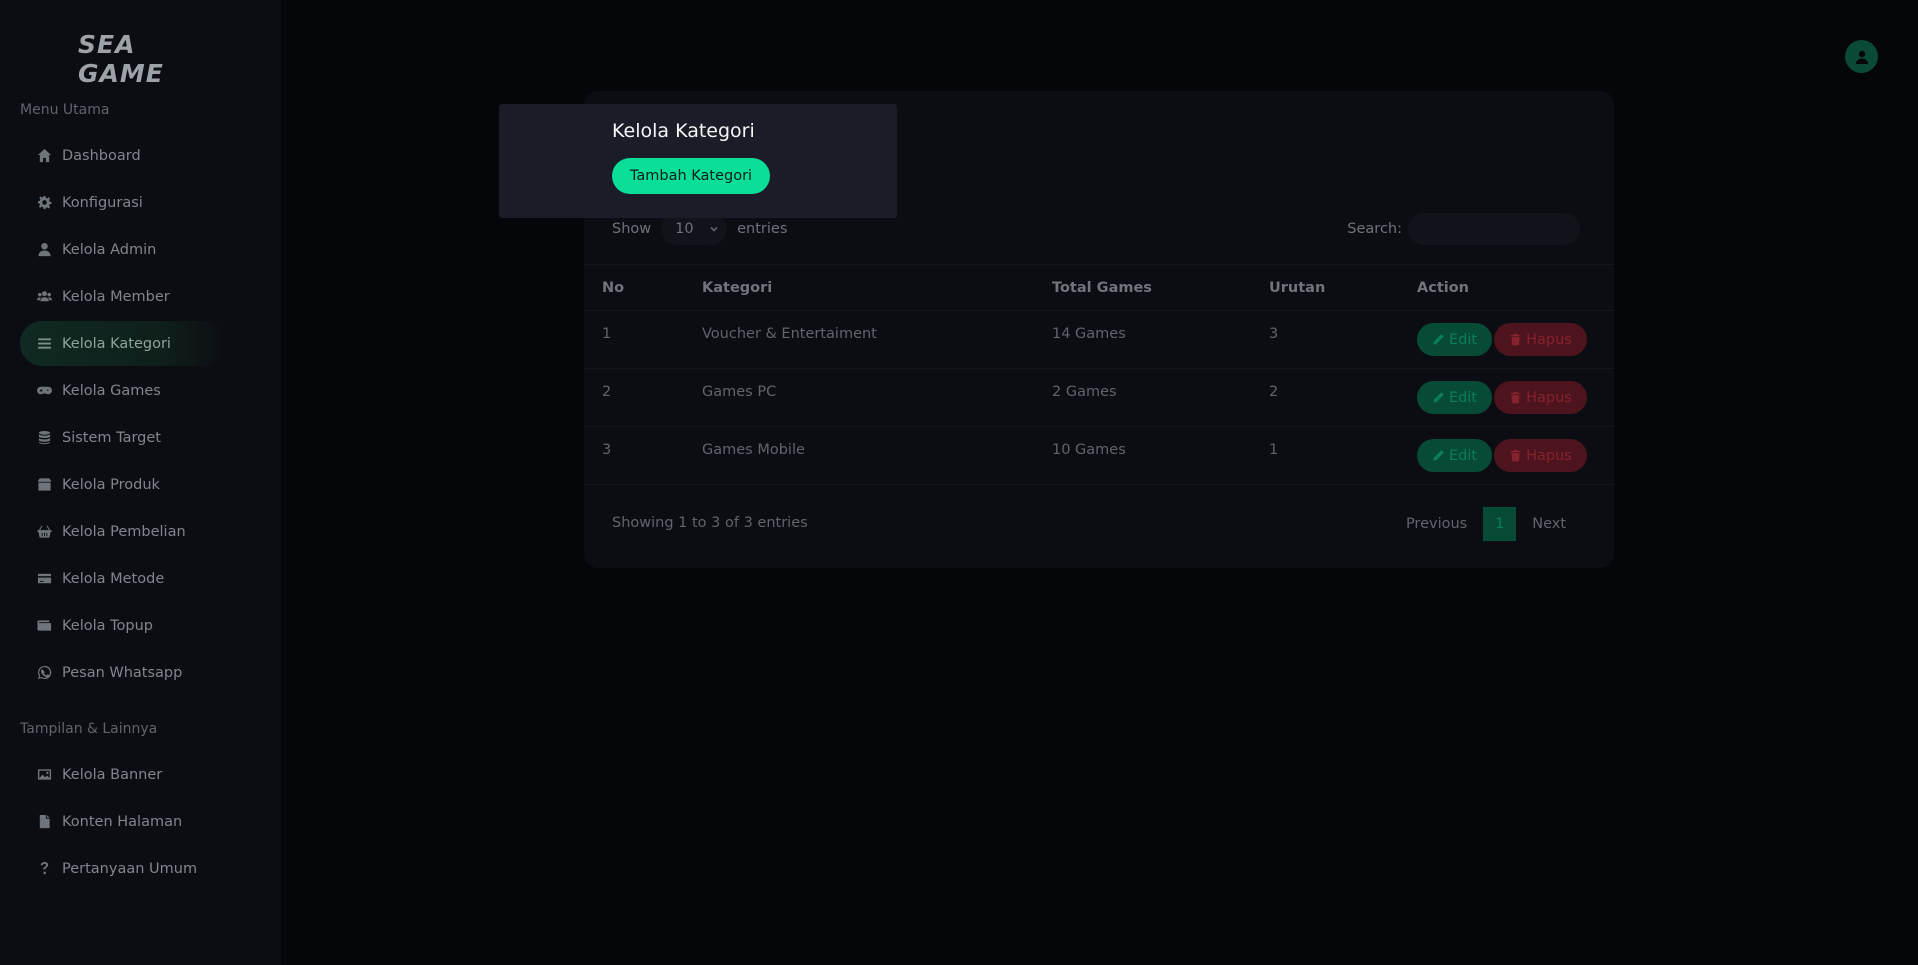 Image resolution: width=1918 pixels, height=965 pixels. Describe the element at coordinates (44, 869) in the screenshot. I see `question-icon` at that location.